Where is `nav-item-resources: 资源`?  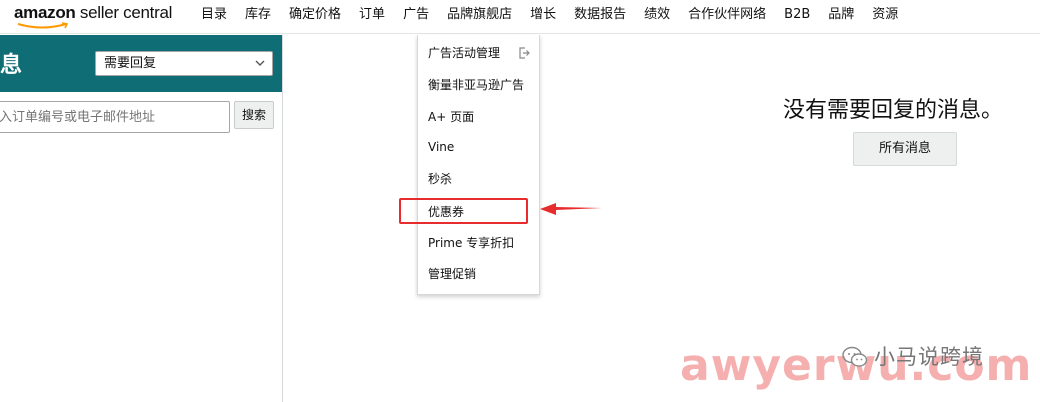
nav-item-resources: 资源 is located at coordinates (885, 17).